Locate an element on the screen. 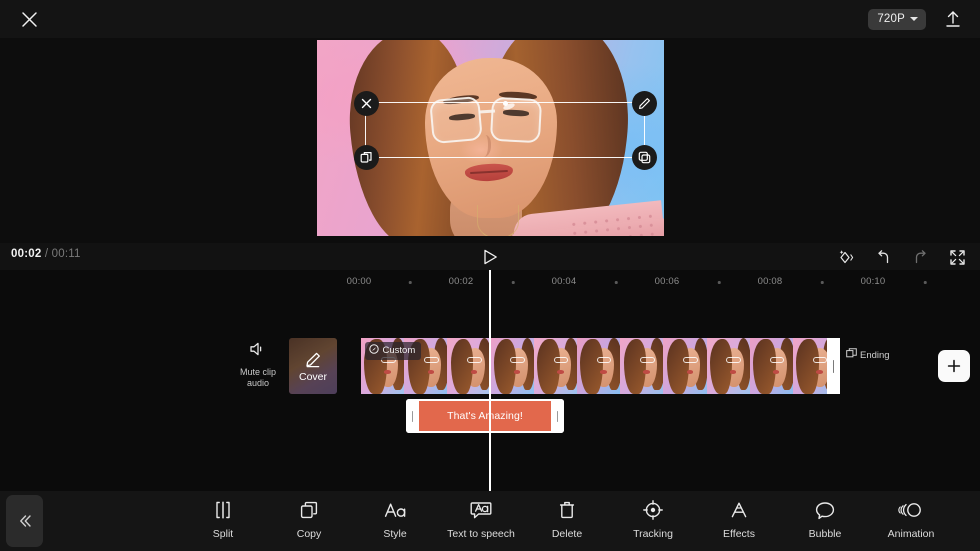 The width and height of the screenshot is (980, 551). video-preview is located at coordinates (490, 138).